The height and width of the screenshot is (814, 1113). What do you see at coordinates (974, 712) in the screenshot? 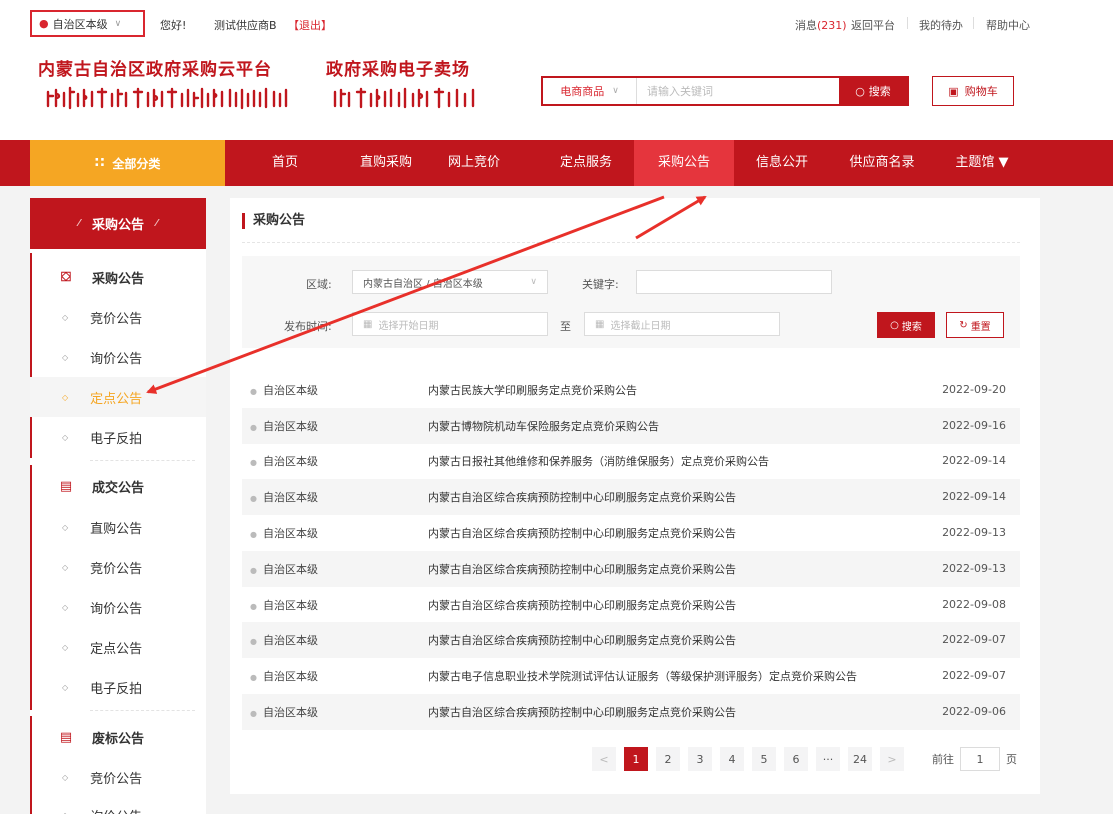
I see `row-date: 2022-09-06` at bounding box center [974, 712].